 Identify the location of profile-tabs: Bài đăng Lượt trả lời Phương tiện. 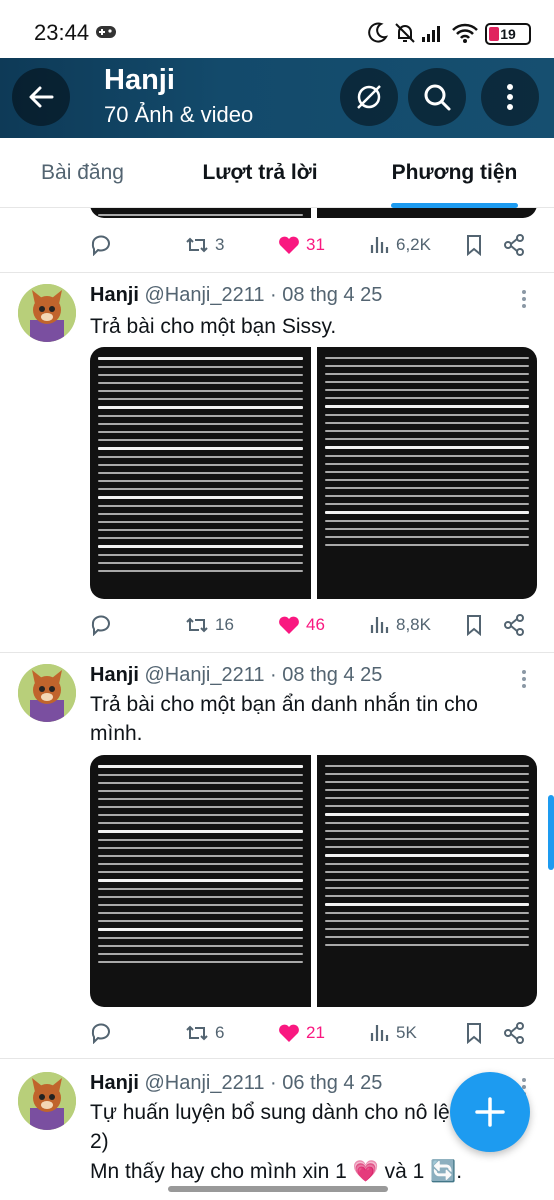
(277, 173).